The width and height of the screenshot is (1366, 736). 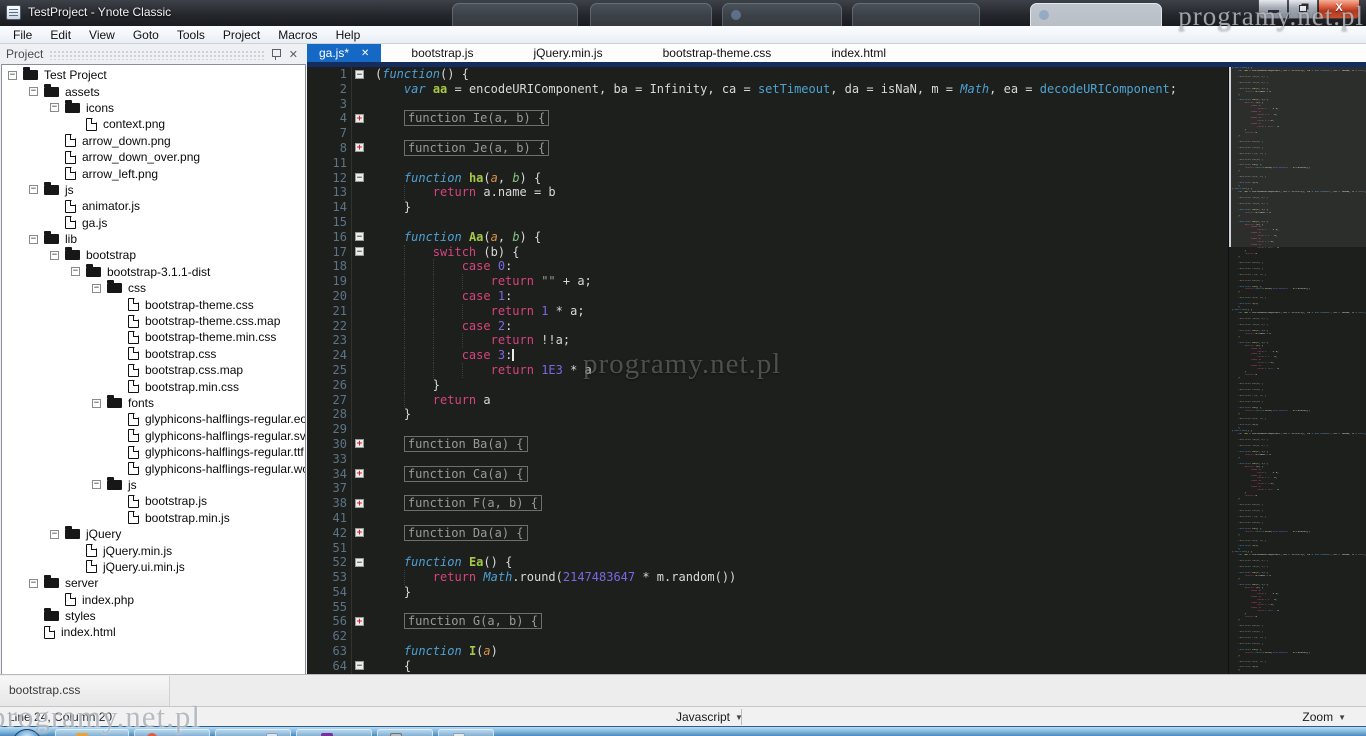 What do you see at coordinates (153, 141) in the screenshot?
I see `tree-item-arrow-down-png: arrow_down.png` at bounding box center [153, 141].